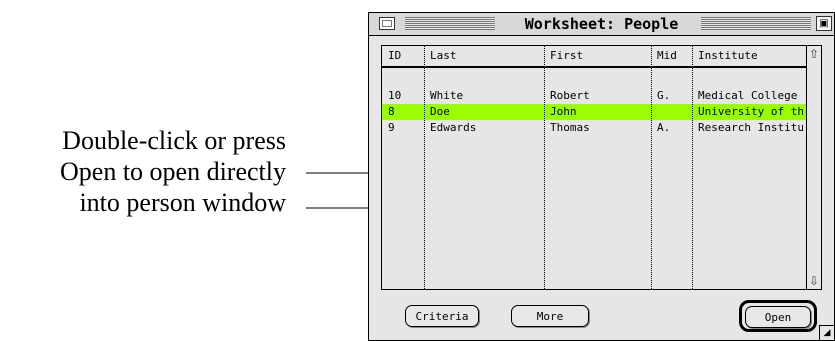 Image resolution: width=835 pixels, height=341 pixels. I want to click on vertical-scrollbar: ⇧ ⇩, so click(814, 167).